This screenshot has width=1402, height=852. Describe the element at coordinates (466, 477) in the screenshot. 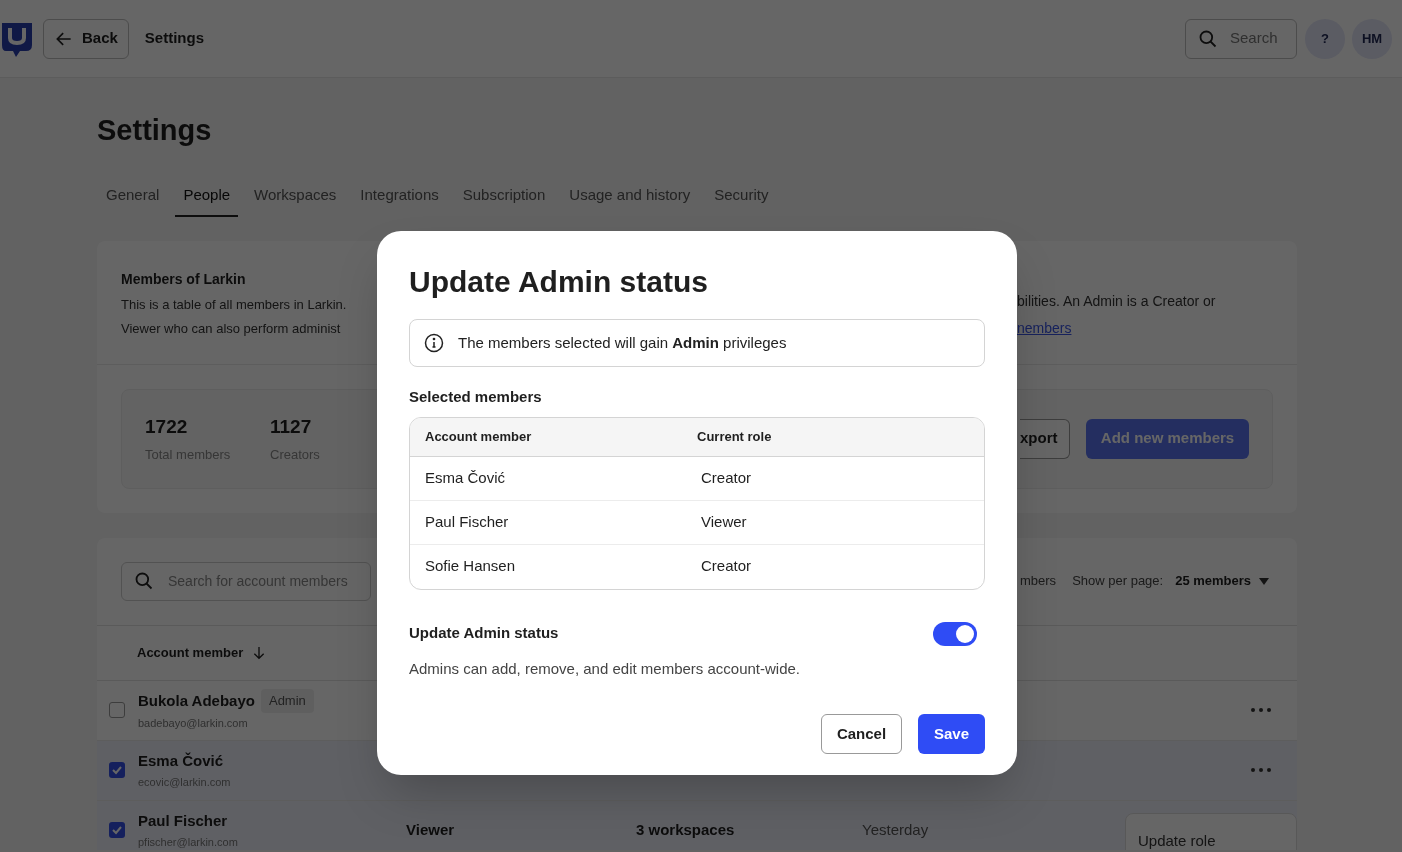

I see `member-cell-text: Esma Čović` at that location.